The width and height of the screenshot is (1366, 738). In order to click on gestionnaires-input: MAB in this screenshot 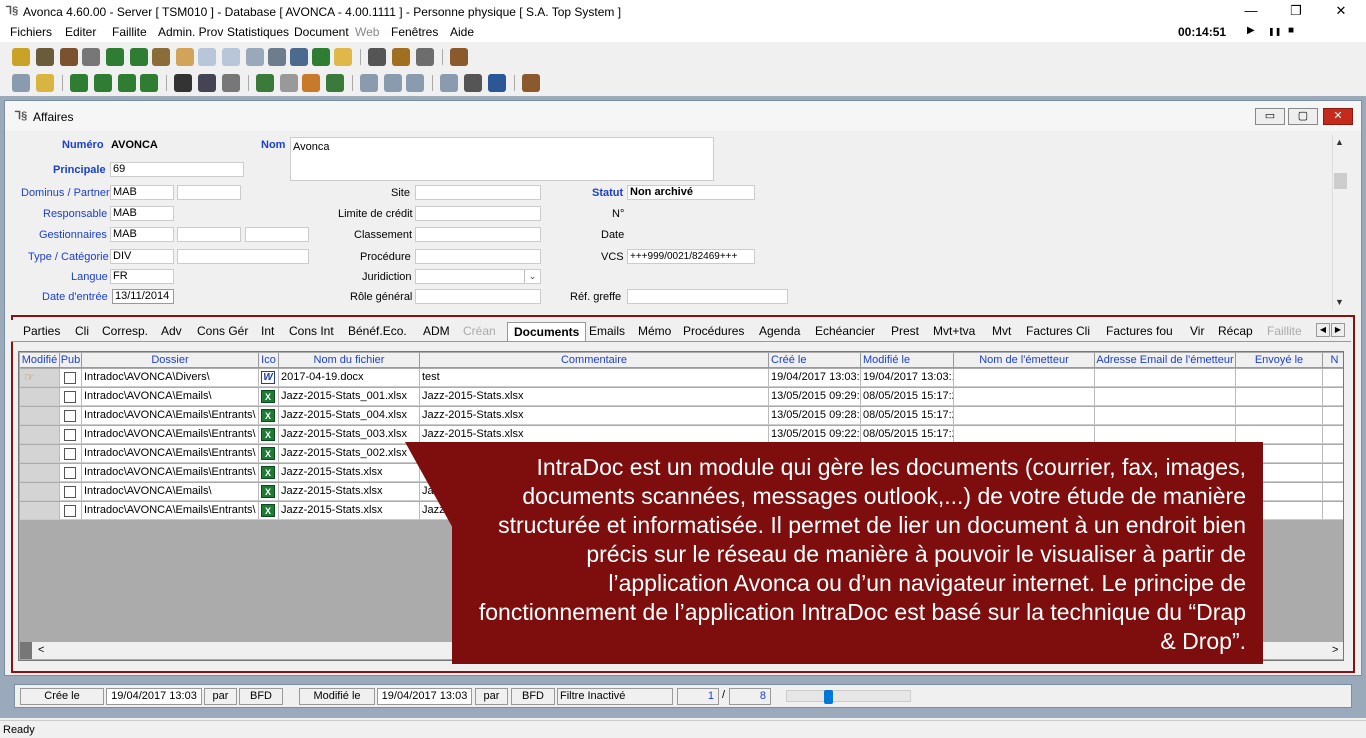, I will do `click(142, 234)`.